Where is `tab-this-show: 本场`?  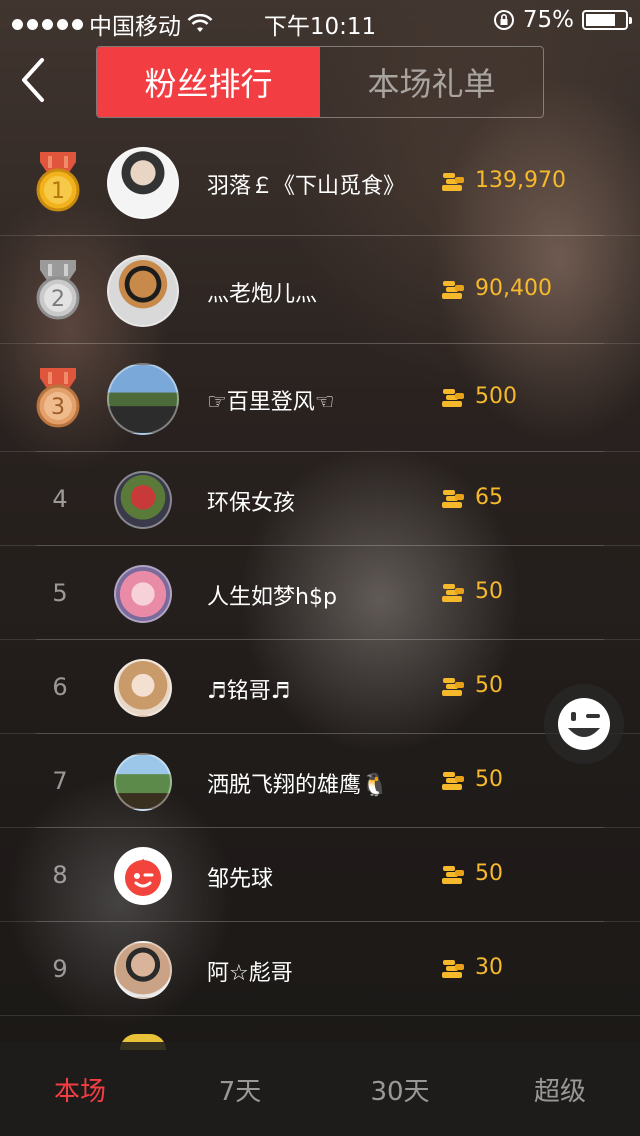 tab-this-show: 本场 is located at coordinates (80, 1089).